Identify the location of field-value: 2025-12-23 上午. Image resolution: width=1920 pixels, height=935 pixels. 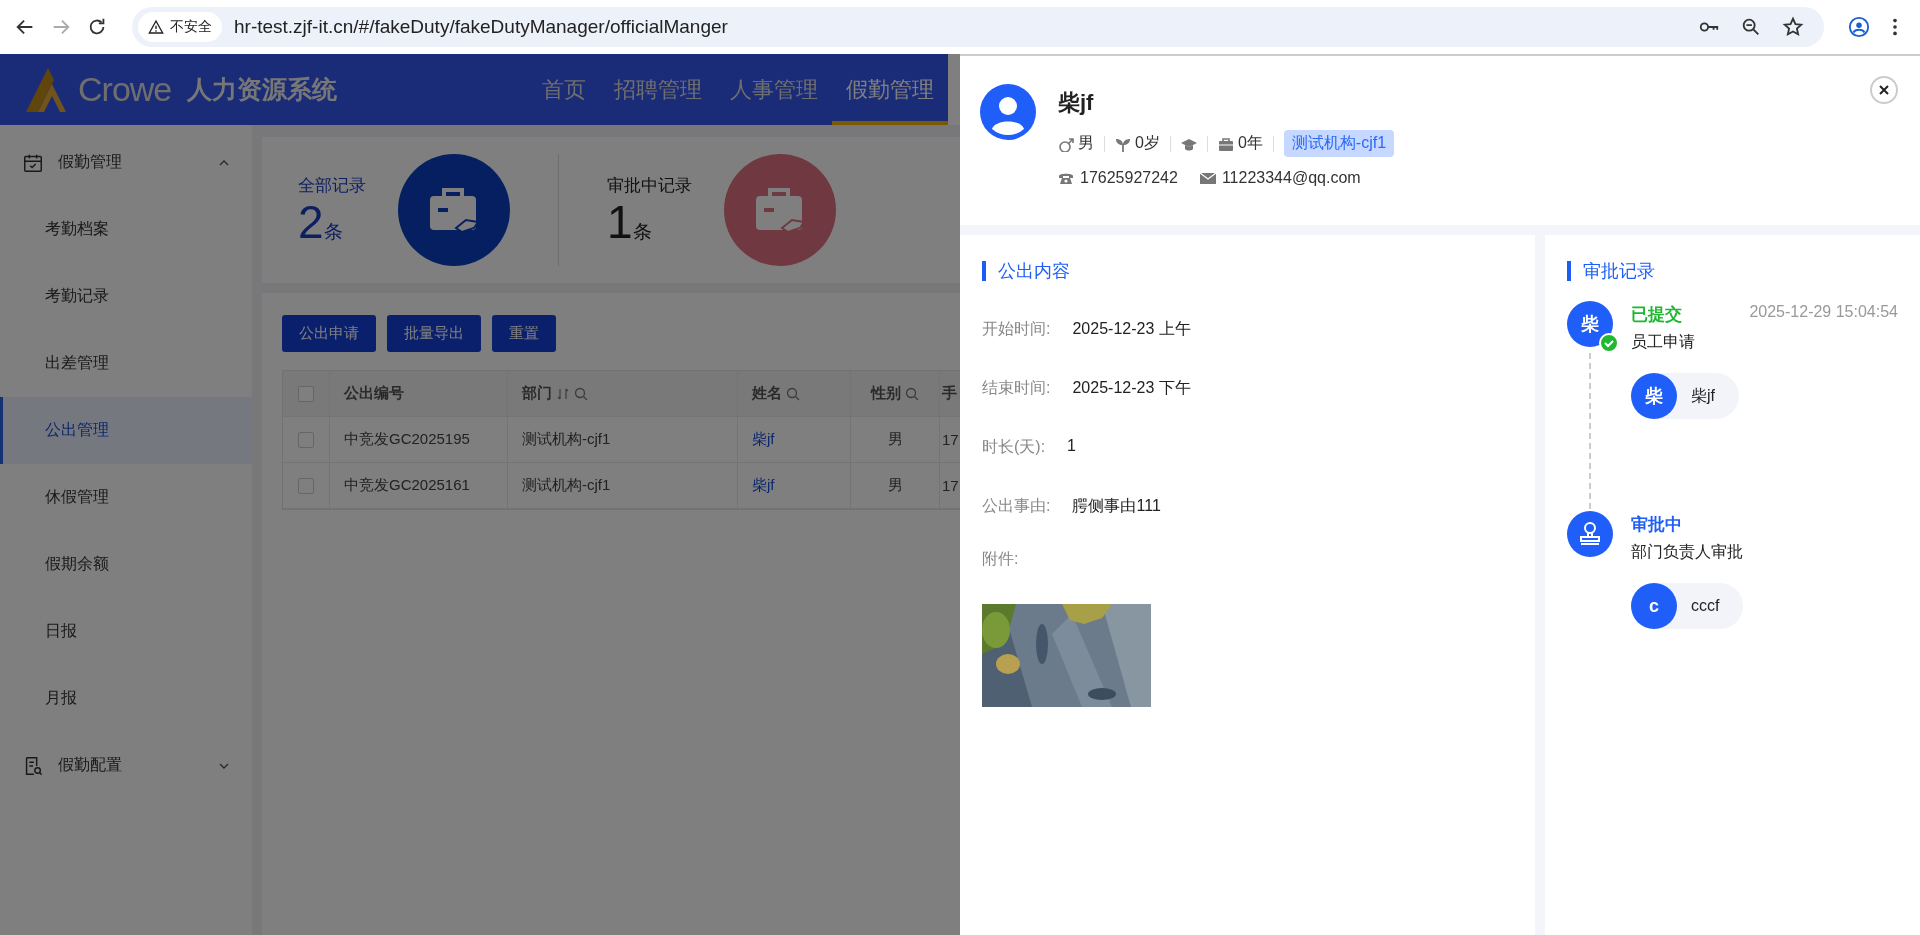
(1131, 329).